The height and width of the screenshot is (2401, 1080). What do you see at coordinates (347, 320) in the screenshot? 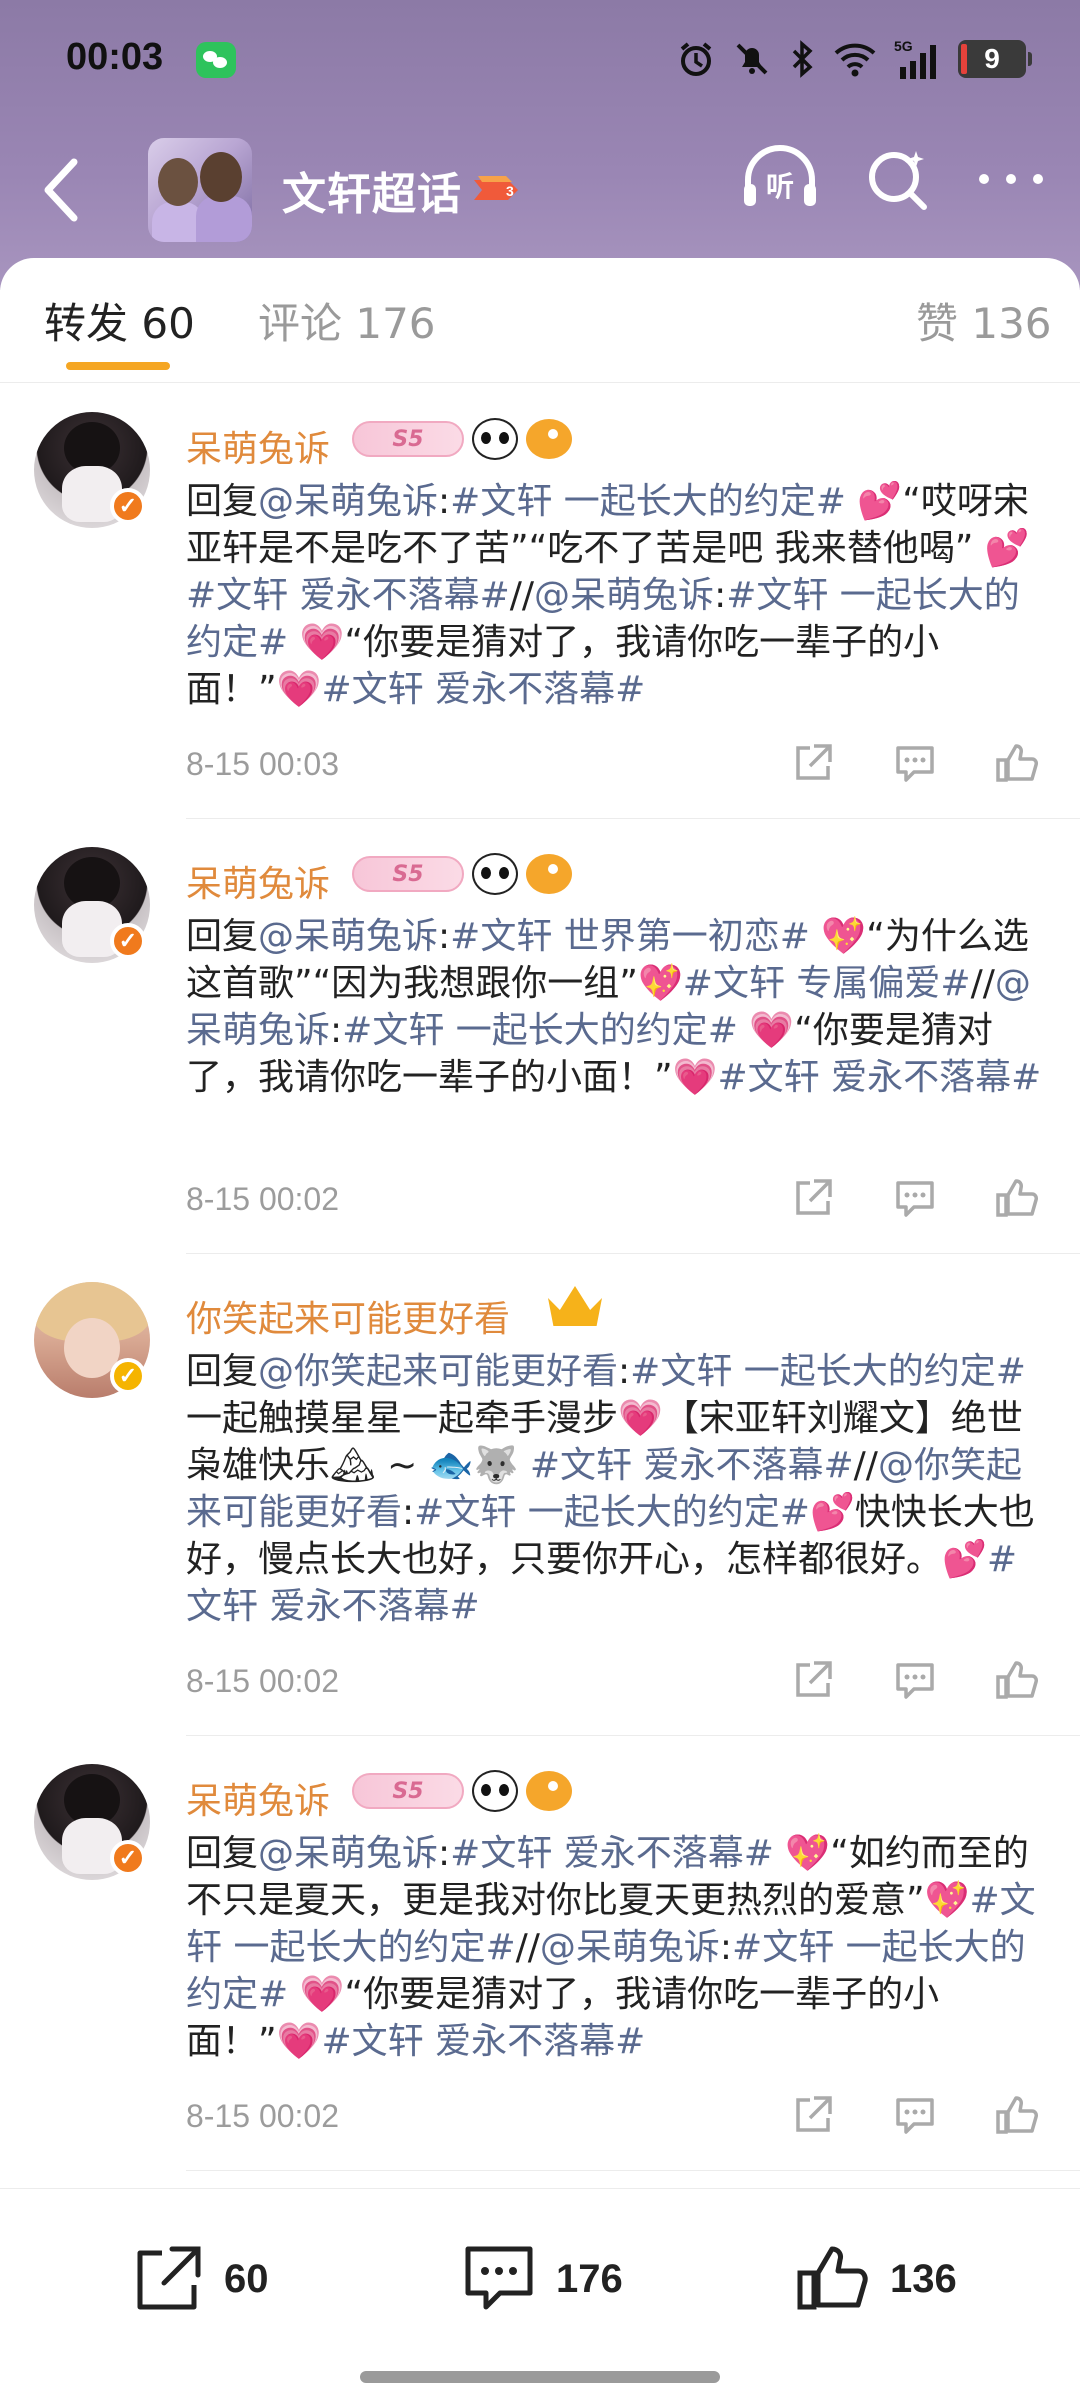
I see `tab-comment: 评论 176` at bounding box center [347, 320].